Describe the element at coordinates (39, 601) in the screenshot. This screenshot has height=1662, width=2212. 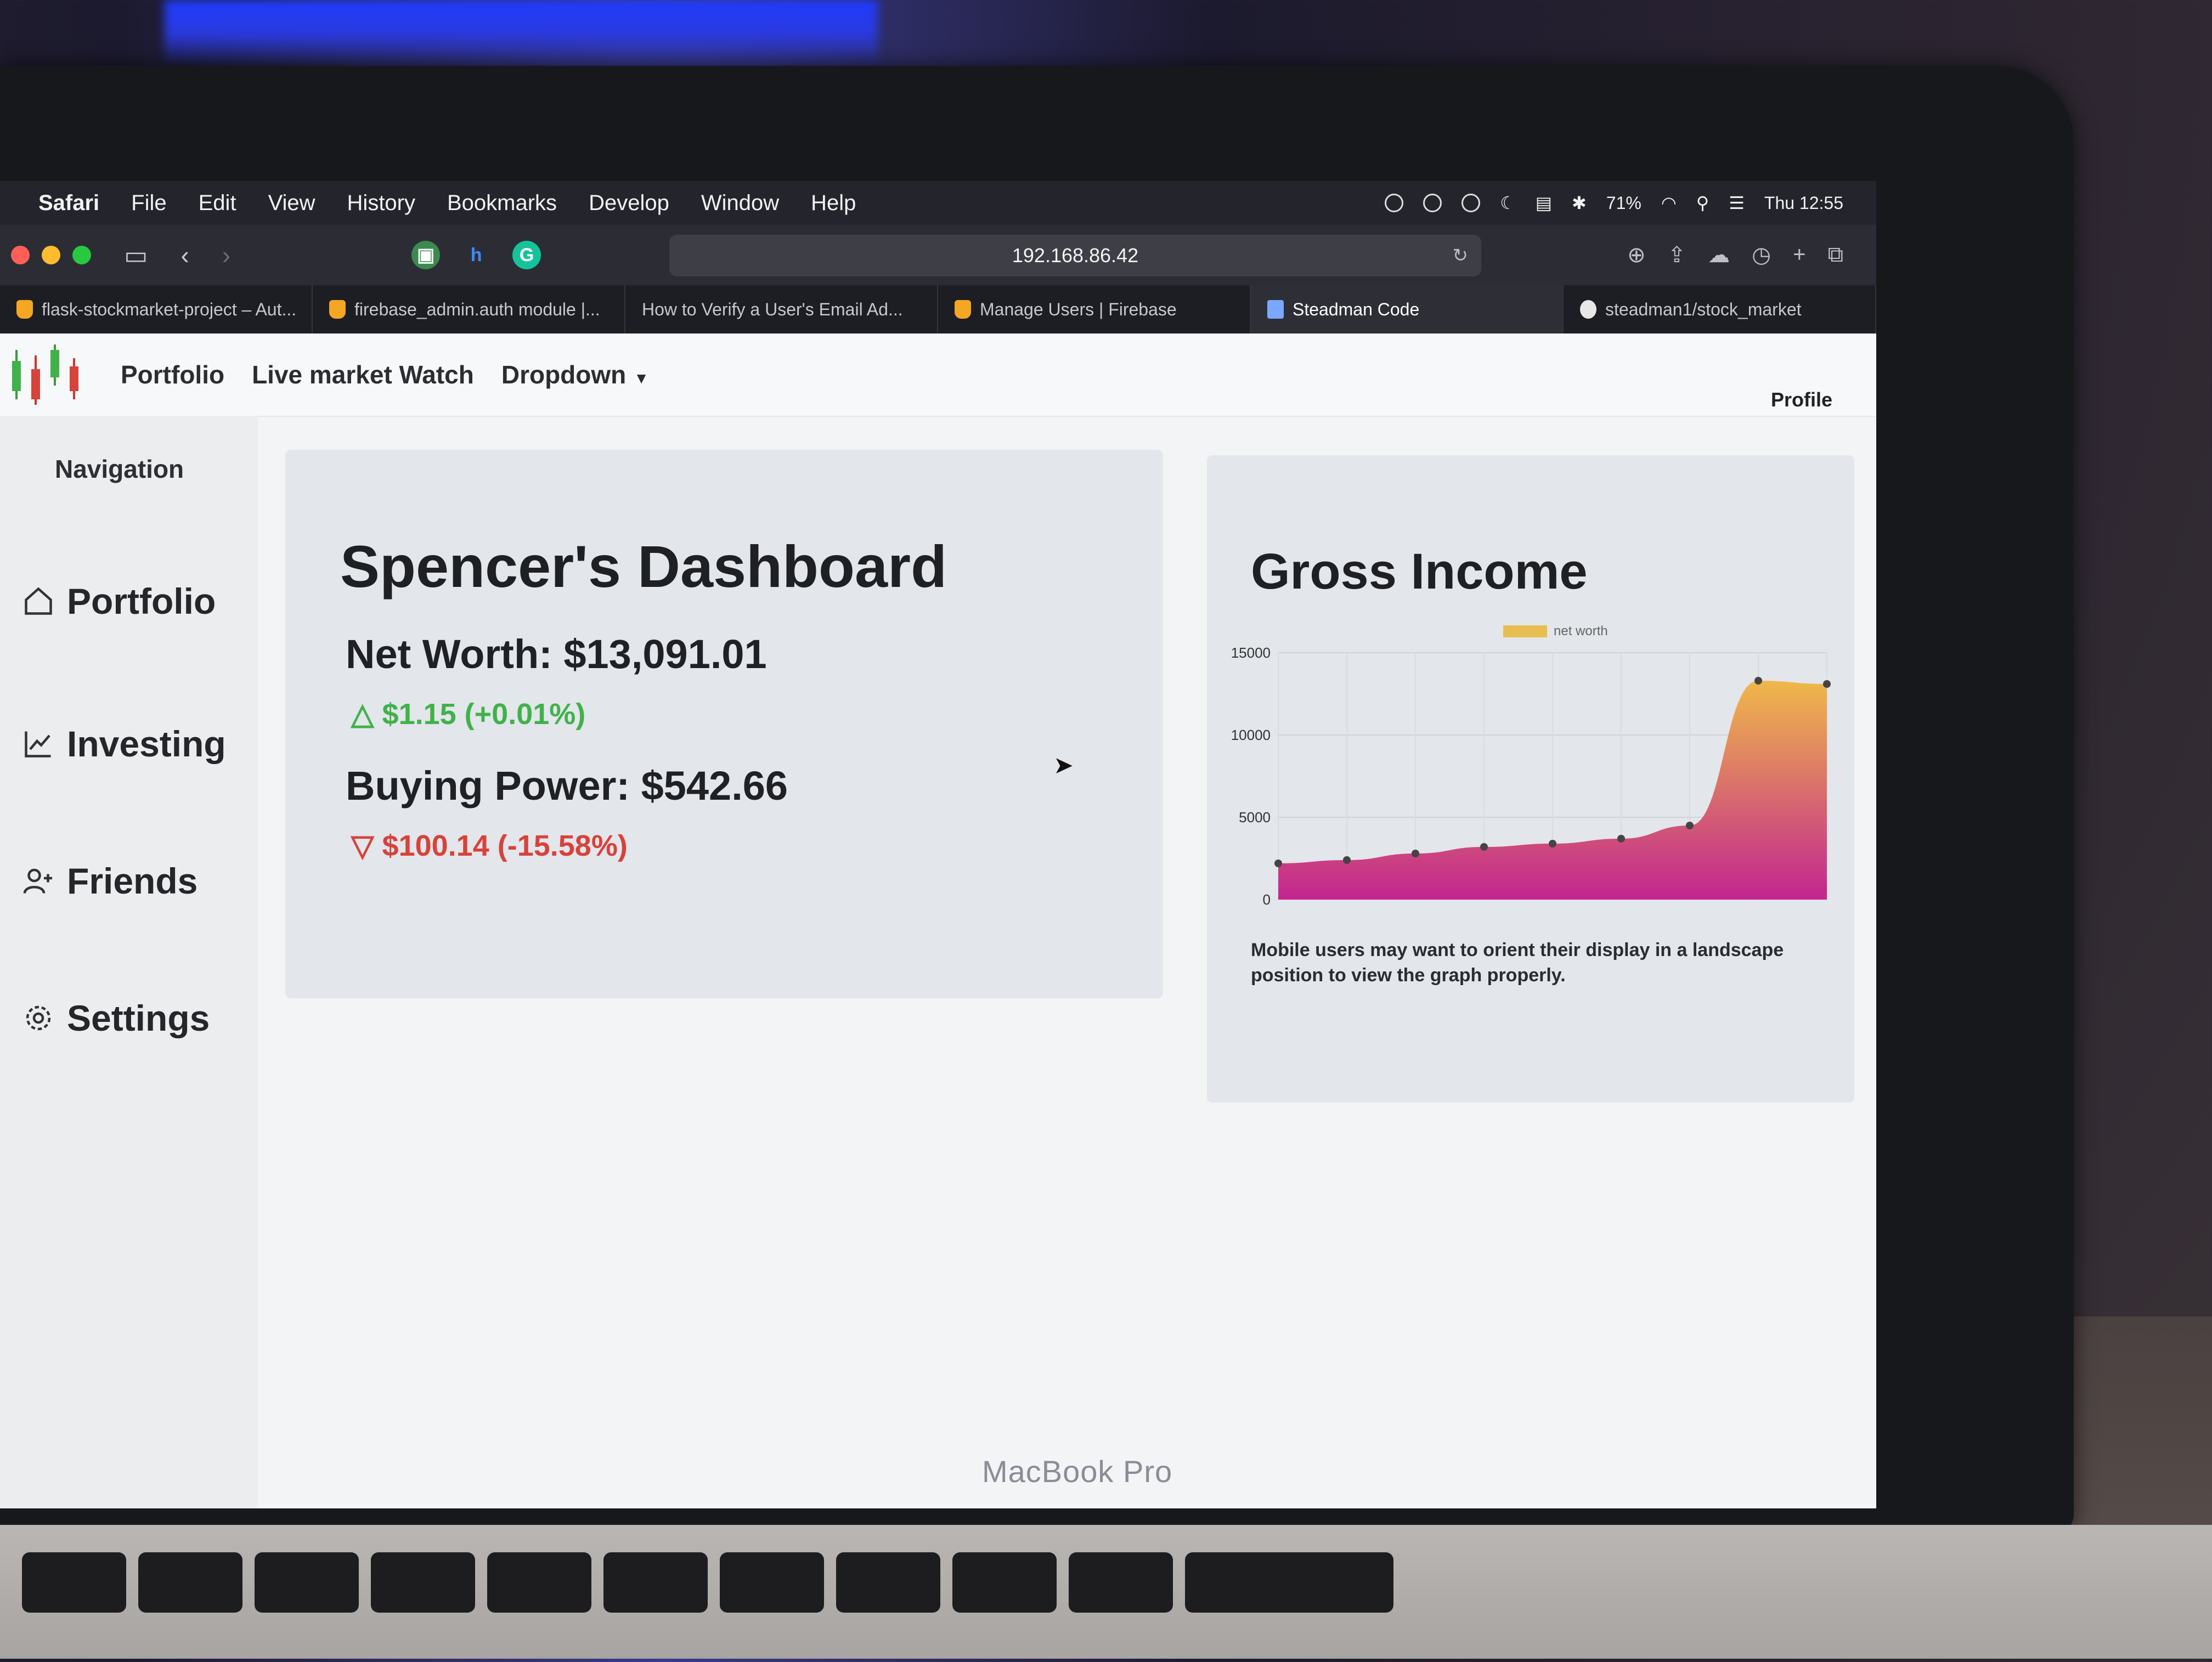
I see `home-icon` at that location.